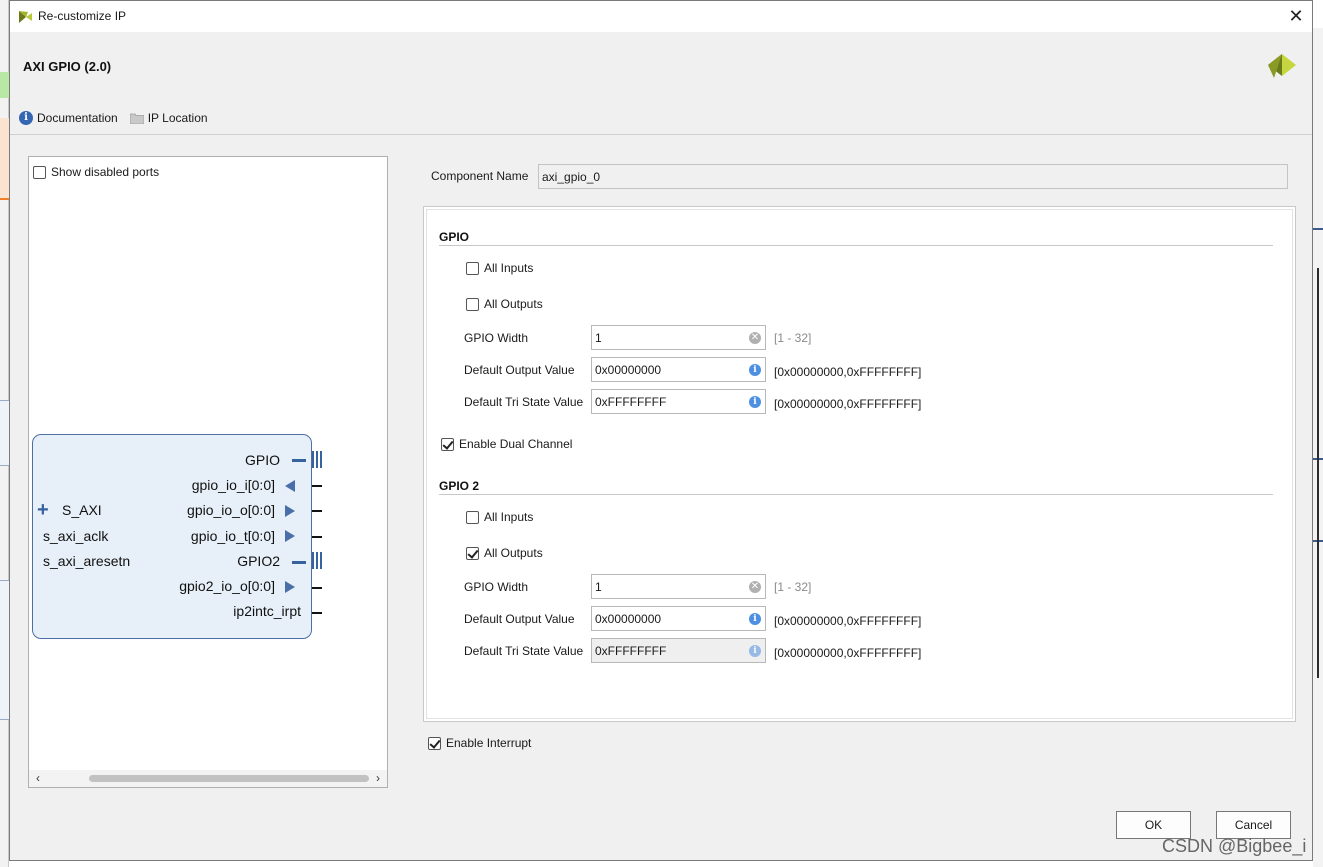  I want to click on port-s-axi: S_AXI, so click(82, 510).